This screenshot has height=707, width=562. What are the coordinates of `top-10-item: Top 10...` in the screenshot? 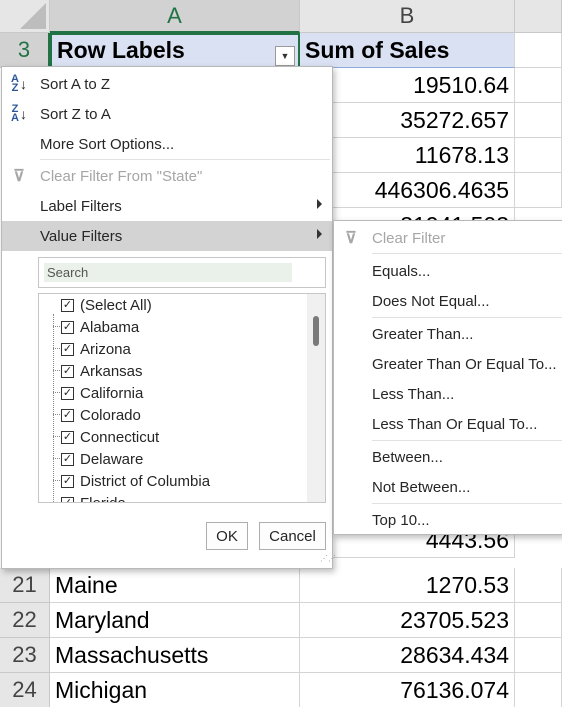 It's located at (448, 520).